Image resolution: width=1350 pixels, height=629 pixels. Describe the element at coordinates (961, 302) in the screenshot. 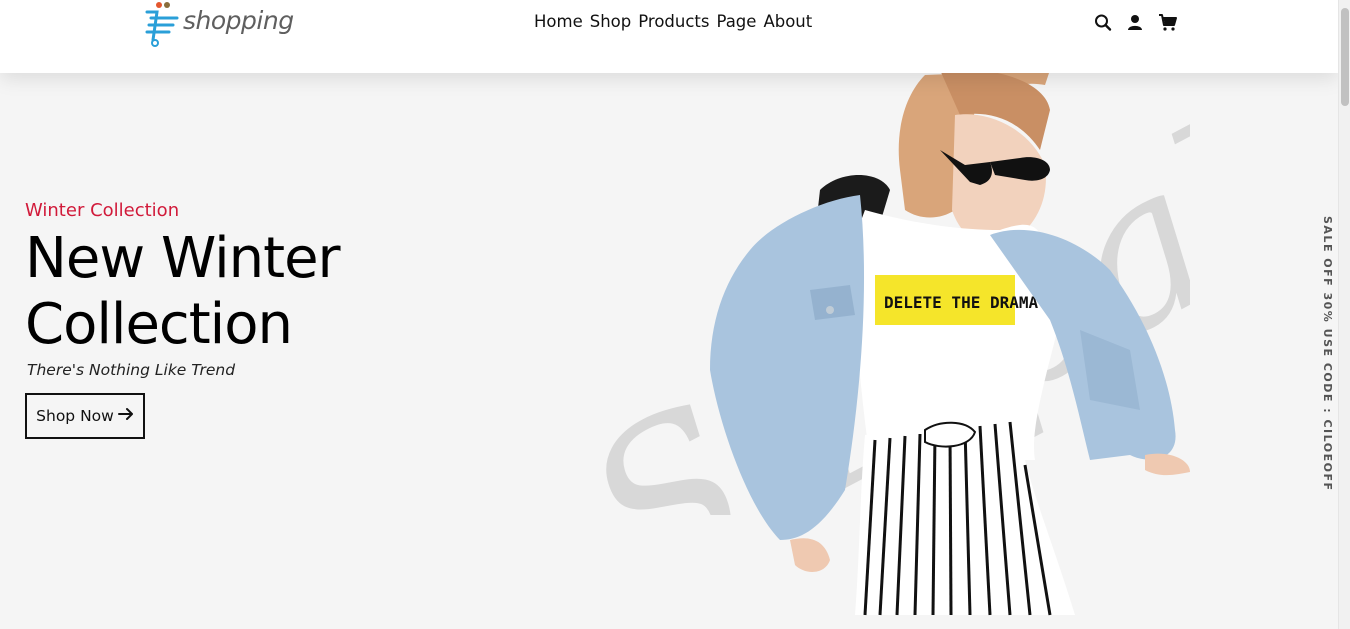

I see `svg-text: DELETE THE DRAMA` at that location.